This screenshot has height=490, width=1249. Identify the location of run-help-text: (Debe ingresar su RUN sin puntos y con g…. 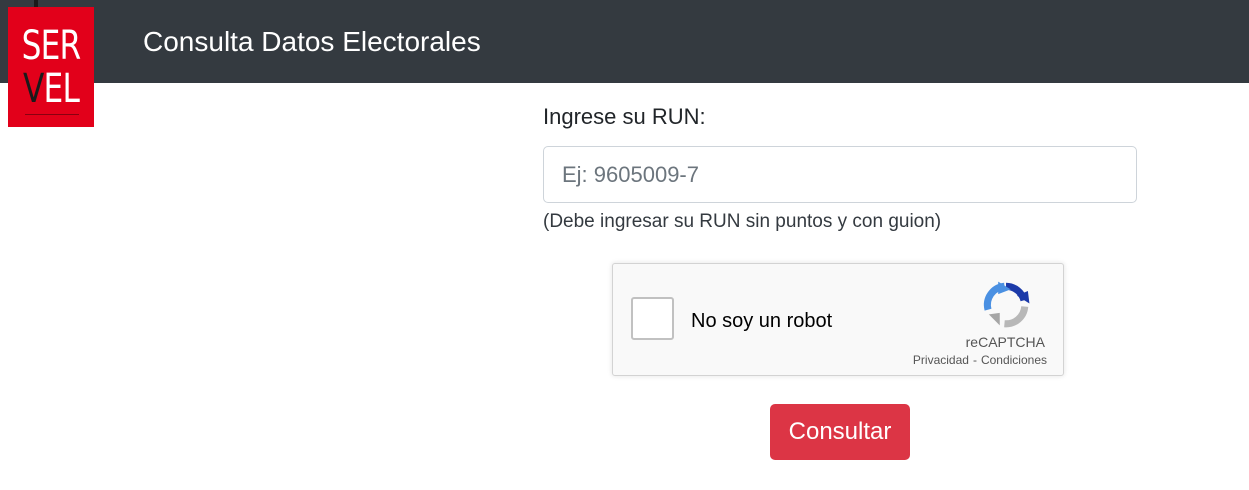
(742, 221).